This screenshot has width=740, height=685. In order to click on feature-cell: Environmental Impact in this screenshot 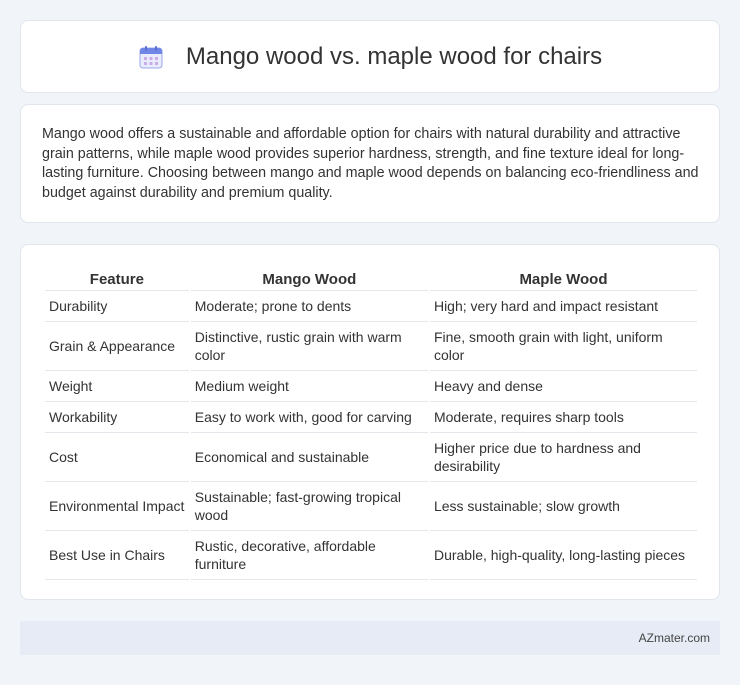, I will do `click(117, 506)`.